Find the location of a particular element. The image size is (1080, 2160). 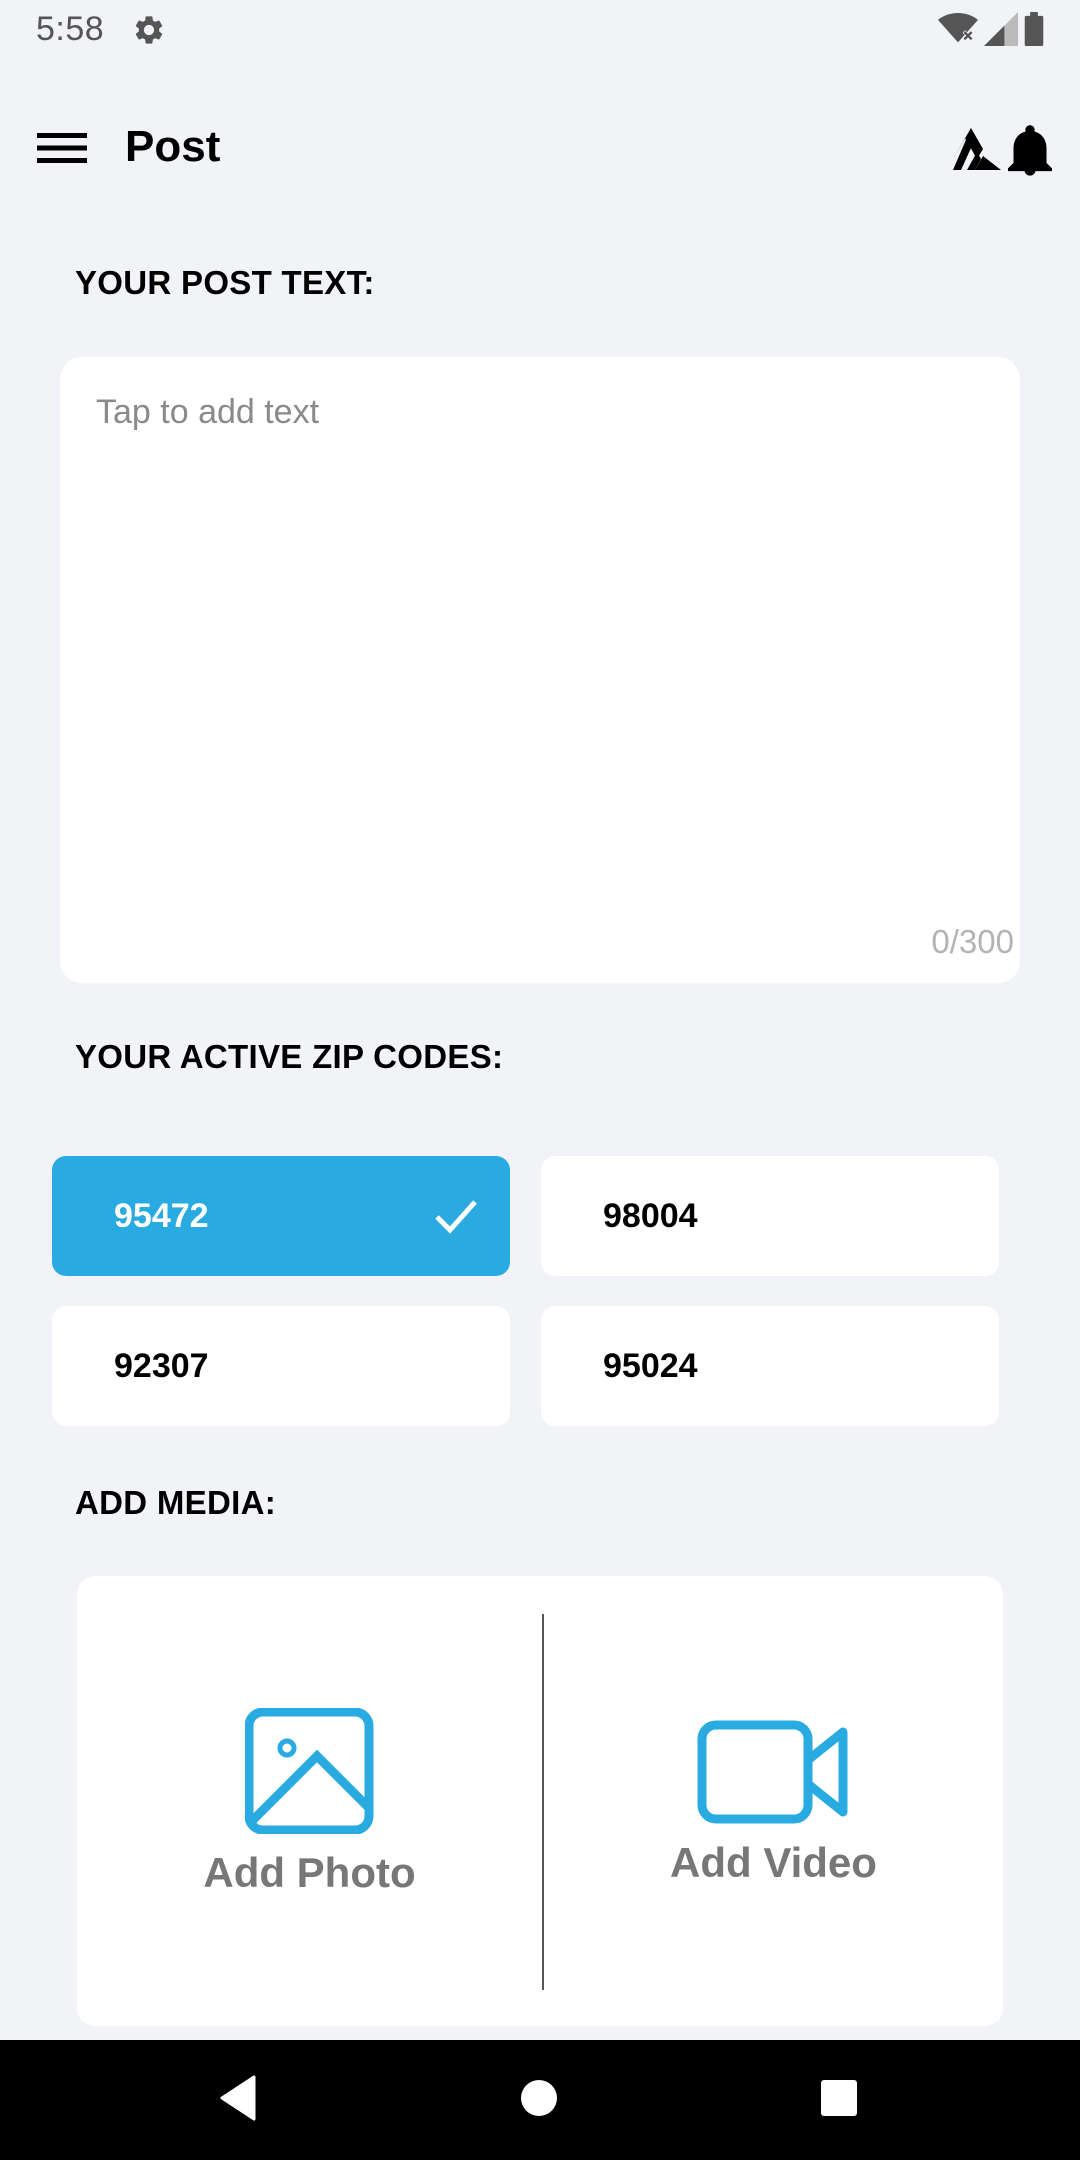

zip-chip-label: 95024 is located at coordinates (650, 1365).